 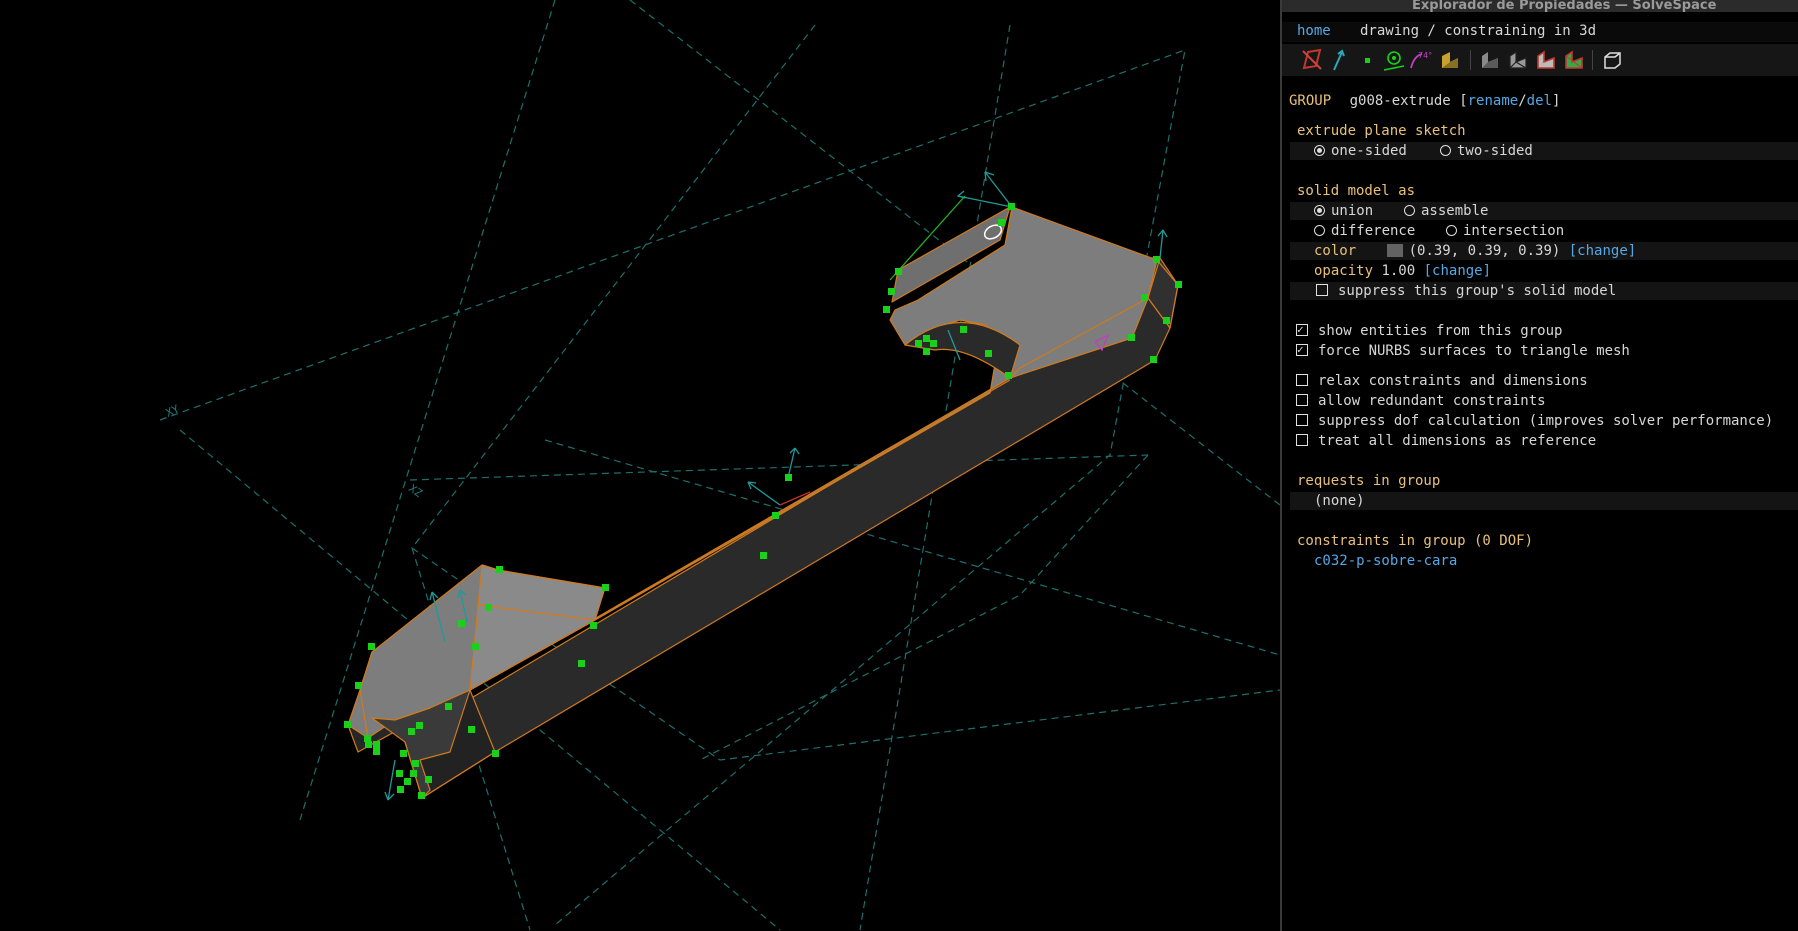 I want to click on one-sided-label: one-sided, so click(x=1369, y=151).